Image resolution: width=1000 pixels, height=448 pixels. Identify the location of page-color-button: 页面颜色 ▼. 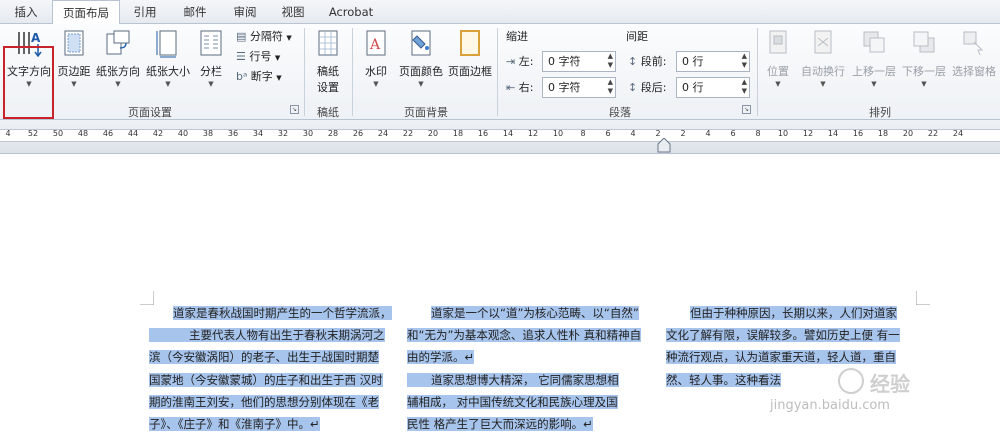
(421, 61).